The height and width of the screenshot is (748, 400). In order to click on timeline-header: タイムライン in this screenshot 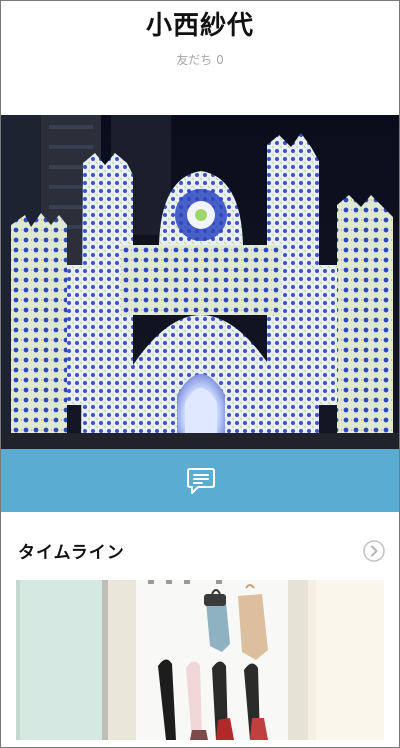, I will do `click(200, 545)`.